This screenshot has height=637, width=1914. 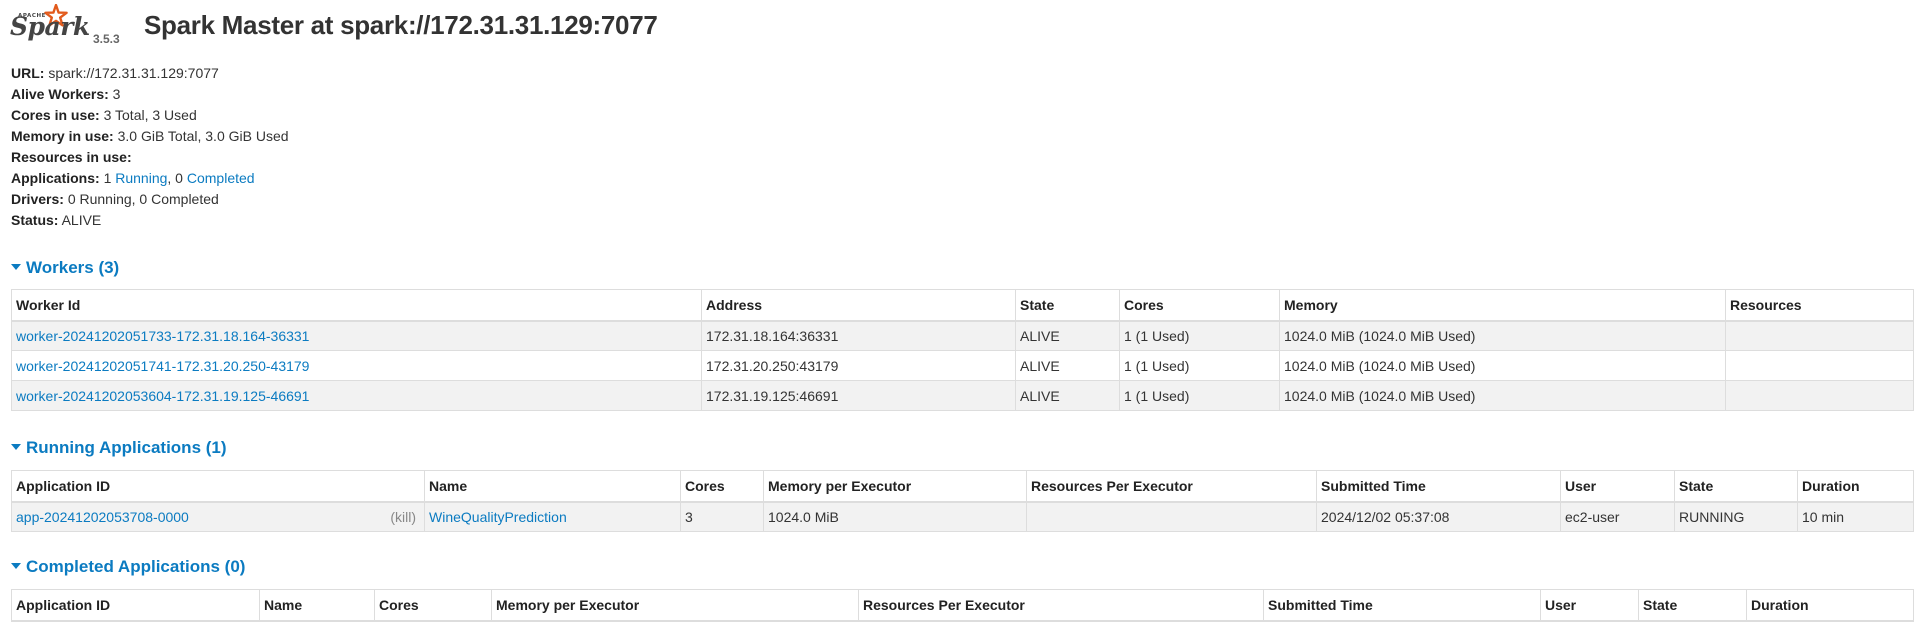 I want to click on completed-apps-section-title: Completed Applications (0), so click(x=136, y=566).